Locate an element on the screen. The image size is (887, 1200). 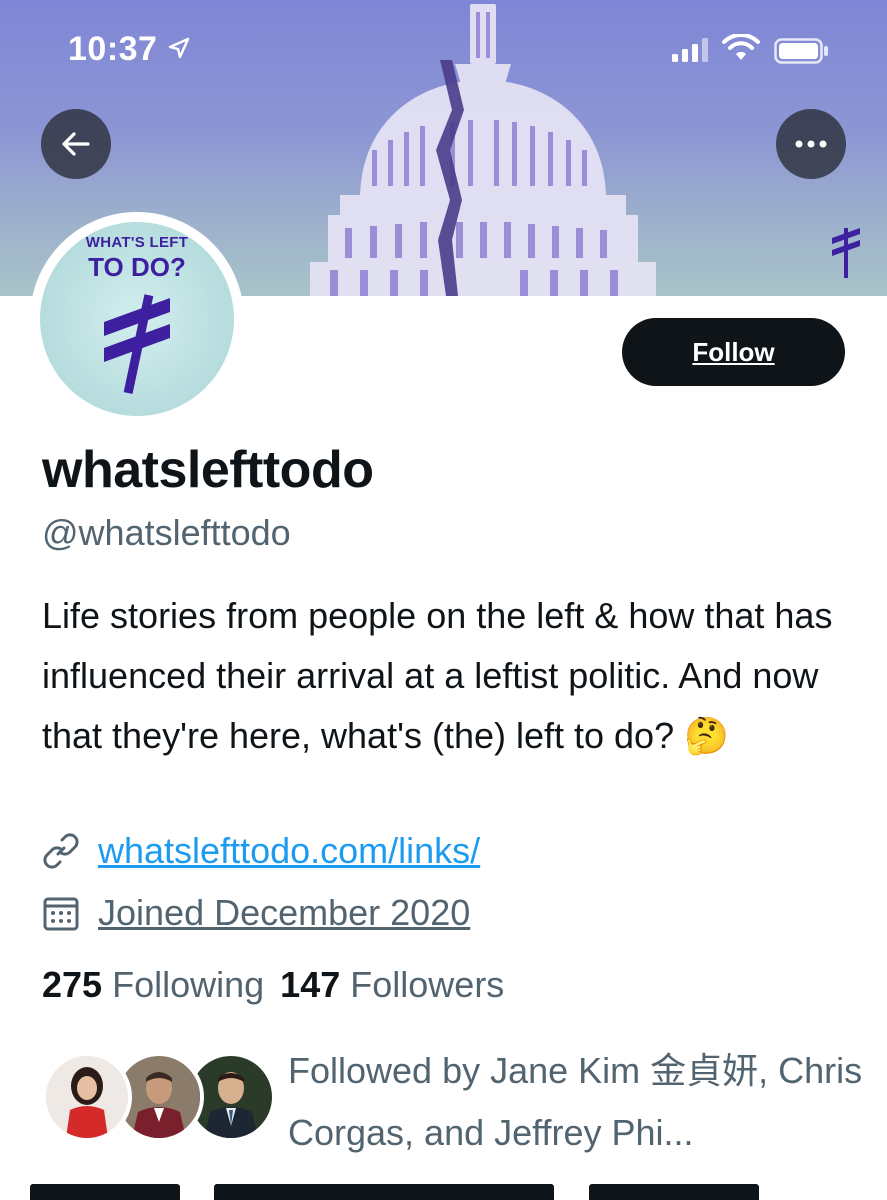
link-icon is located at coordinates (63, 851).